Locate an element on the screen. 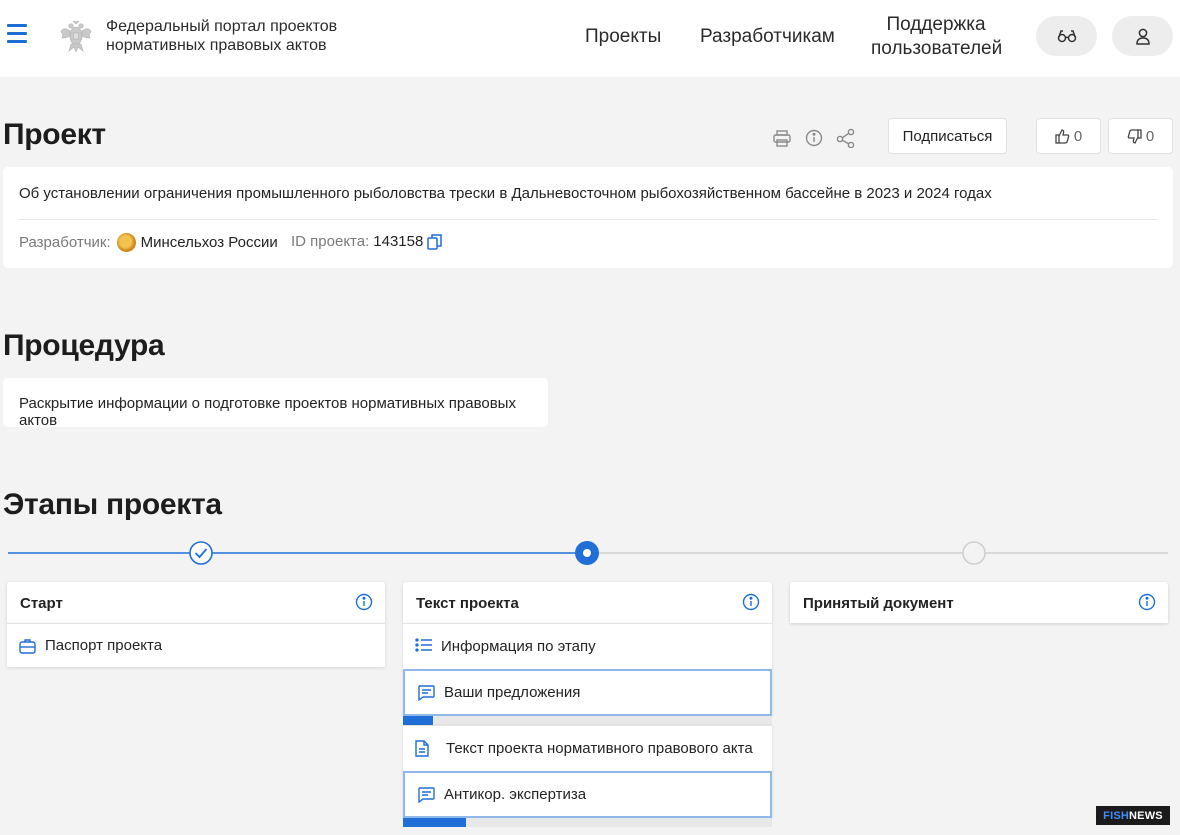  briefcase-icon is located at coordinates (27, 646).